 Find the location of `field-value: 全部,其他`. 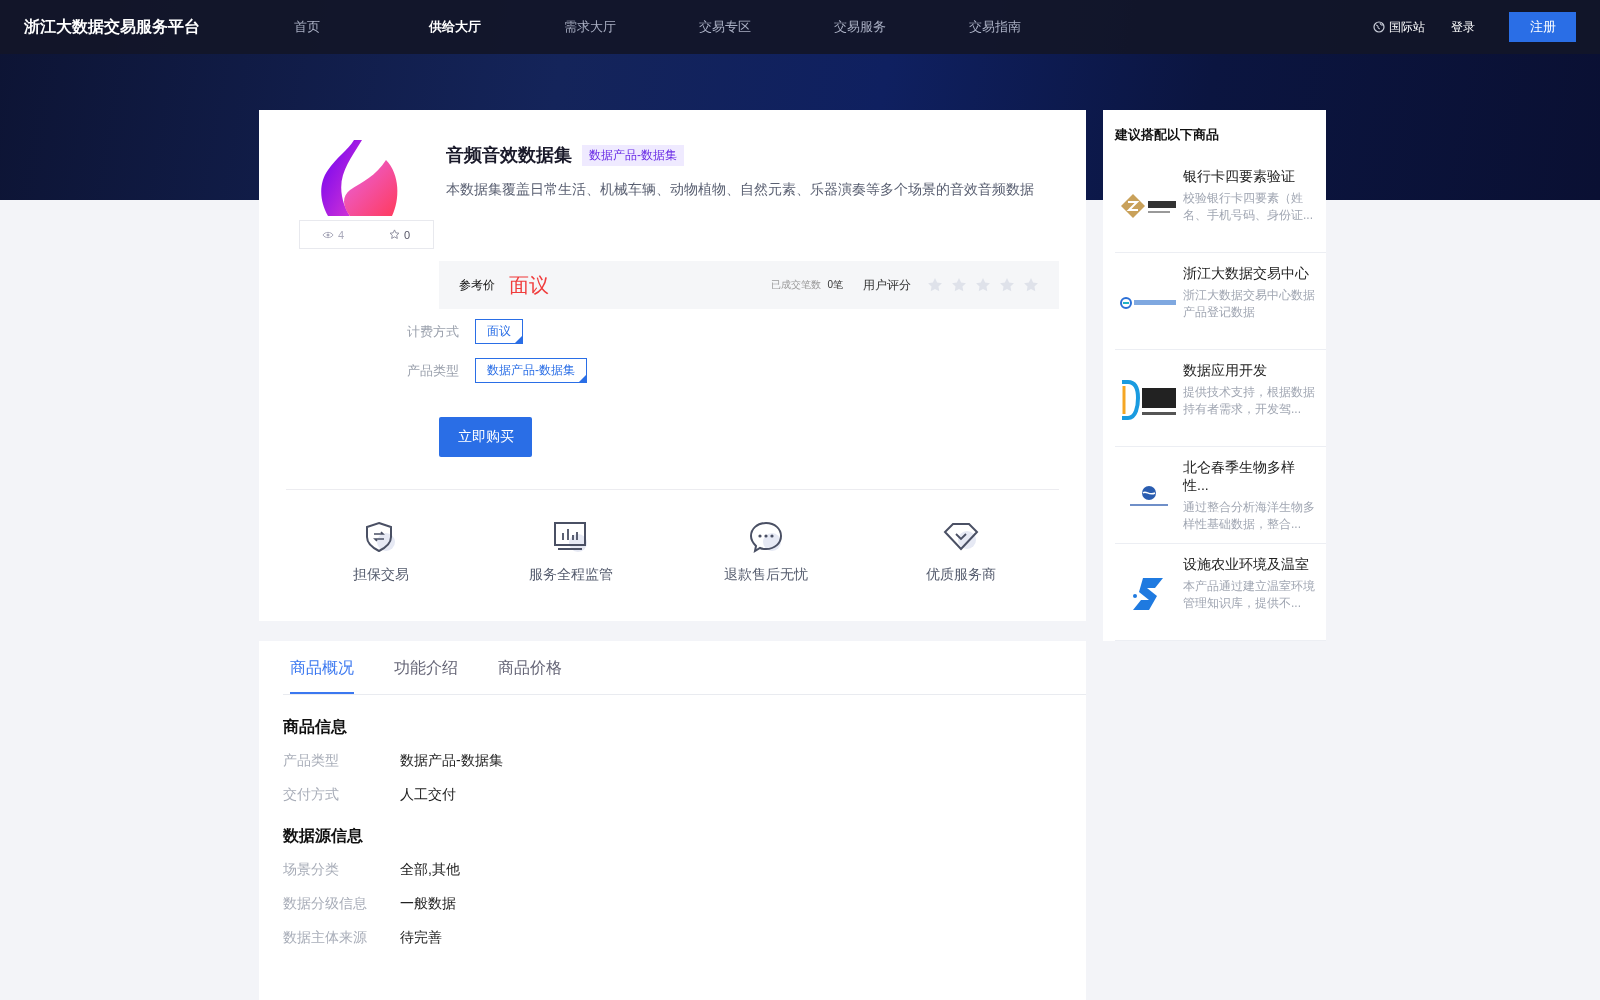

field-value: 全部,其他 is located at coordinates (430, 870).